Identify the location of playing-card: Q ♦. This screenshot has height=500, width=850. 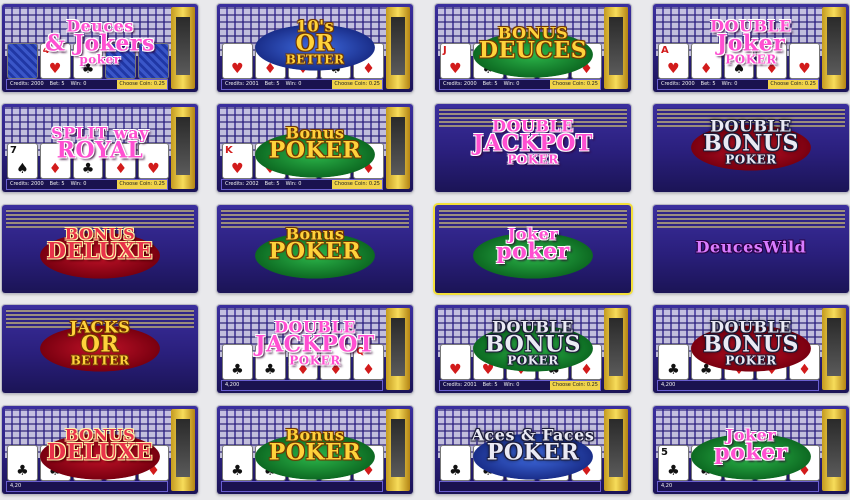
(121, 463).